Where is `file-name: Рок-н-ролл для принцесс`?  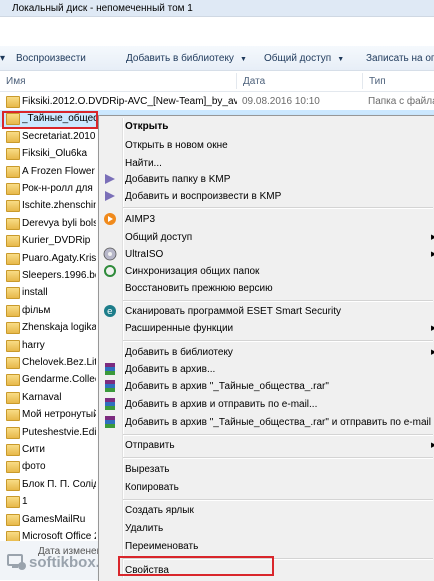
file-name: Рок-н-ролл для принцесс is located at coordinates (59, 188).